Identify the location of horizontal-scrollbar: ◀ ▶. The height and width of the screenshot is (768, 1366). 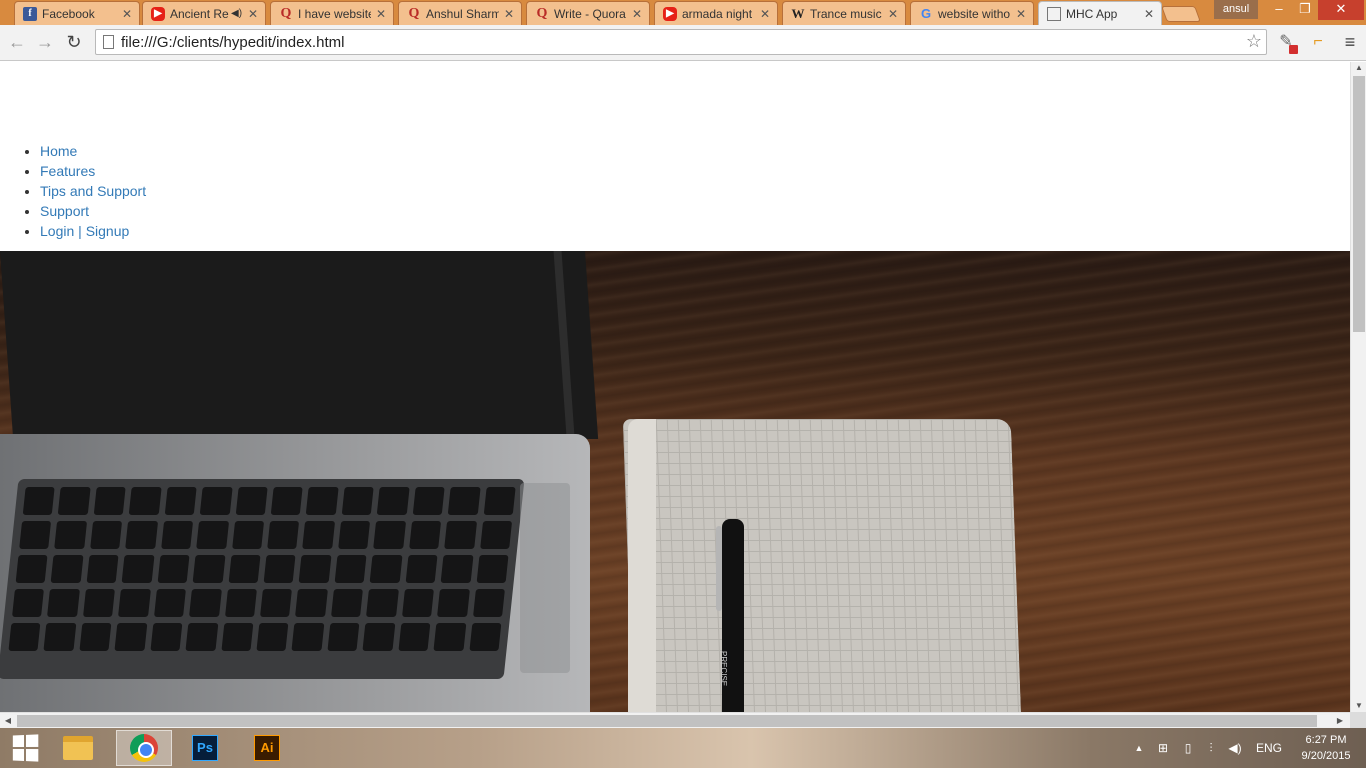
(675, 720).